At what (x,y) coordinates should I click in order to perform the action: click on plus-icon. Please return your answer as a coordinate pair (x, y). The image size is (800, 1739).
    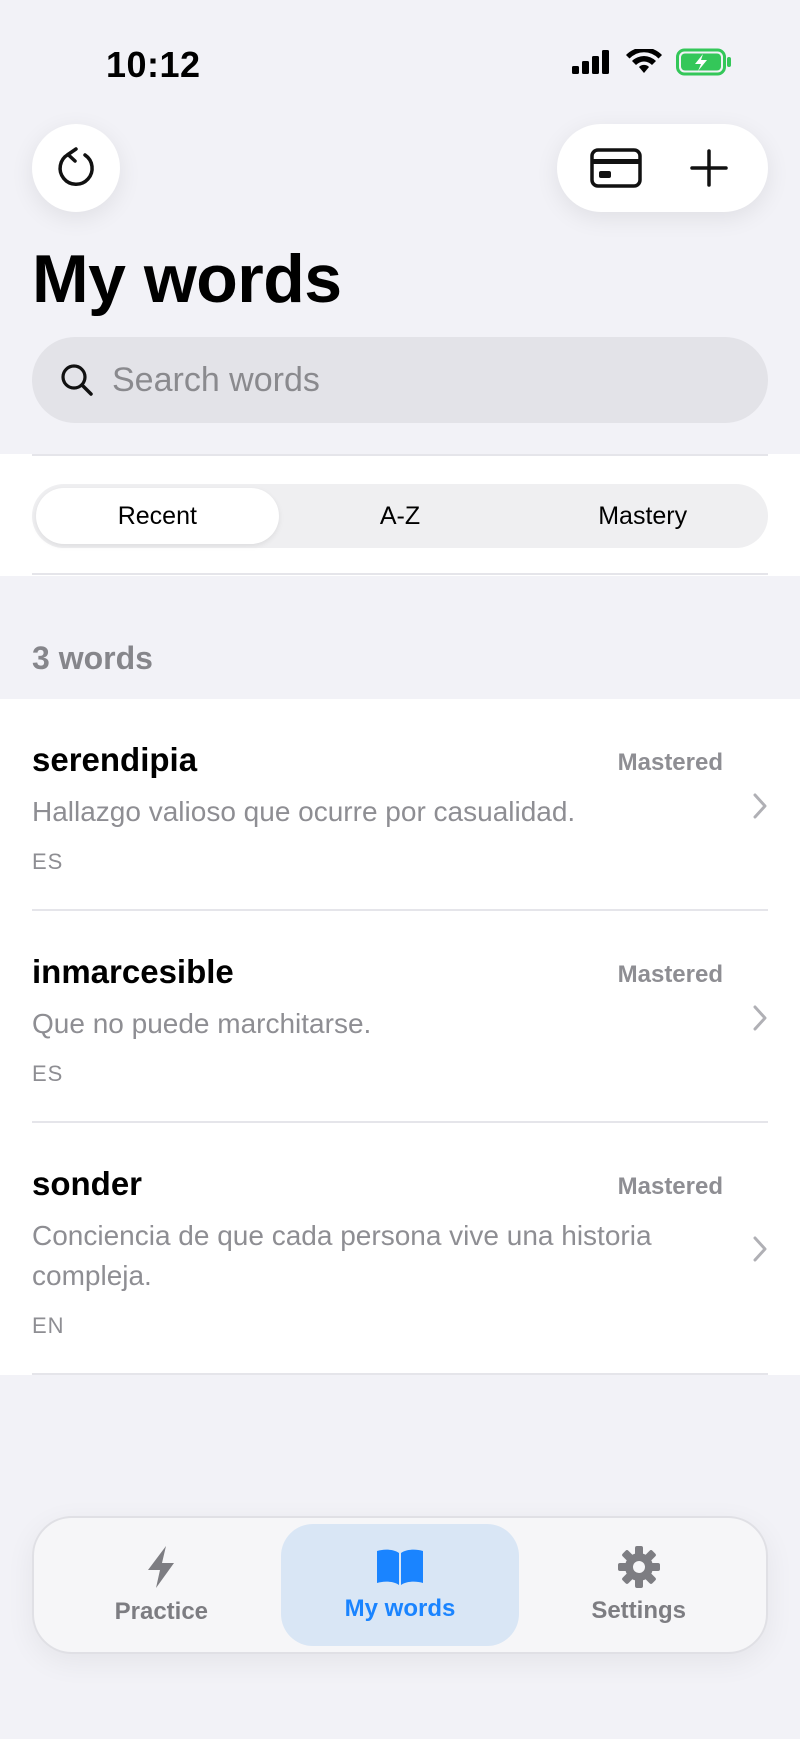
    Looking at the image, I should click on (709, 168).